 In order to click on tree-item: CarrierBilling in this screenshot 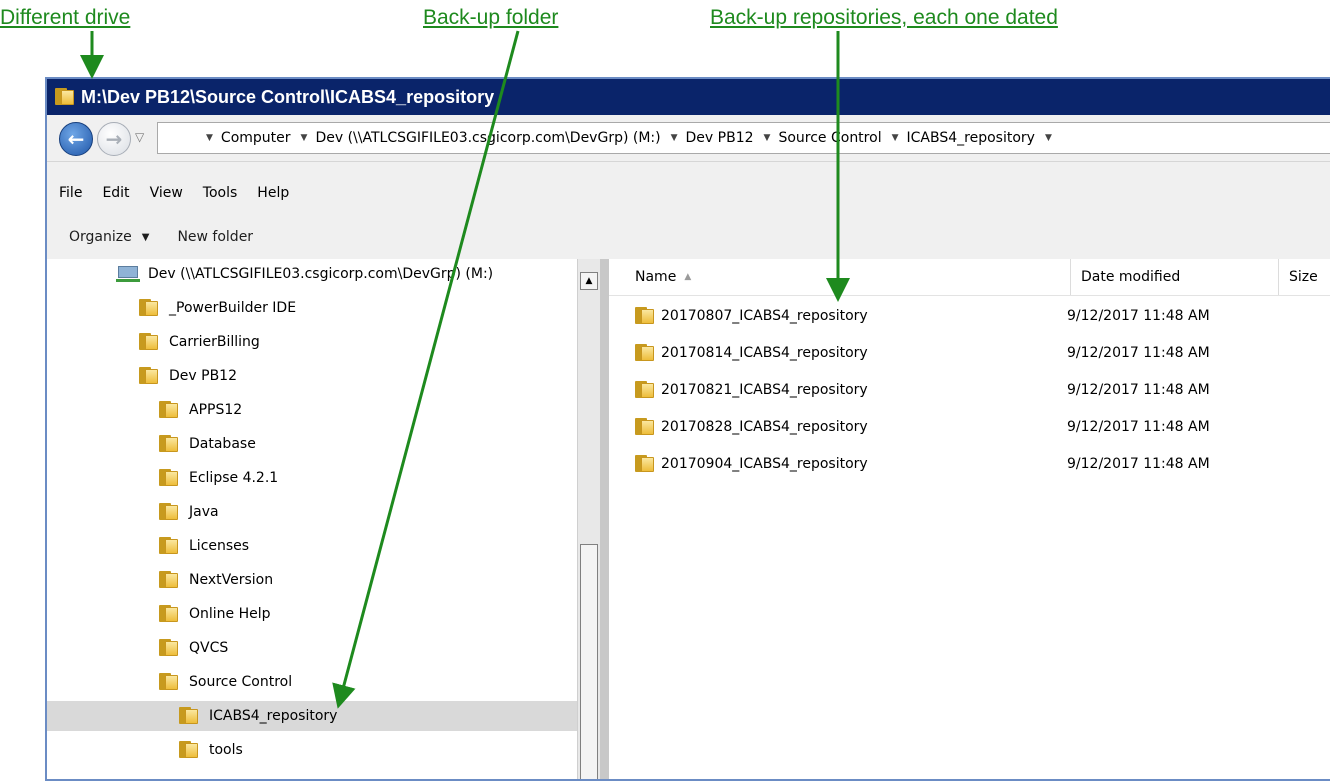, I will do `click(199, 342)`.